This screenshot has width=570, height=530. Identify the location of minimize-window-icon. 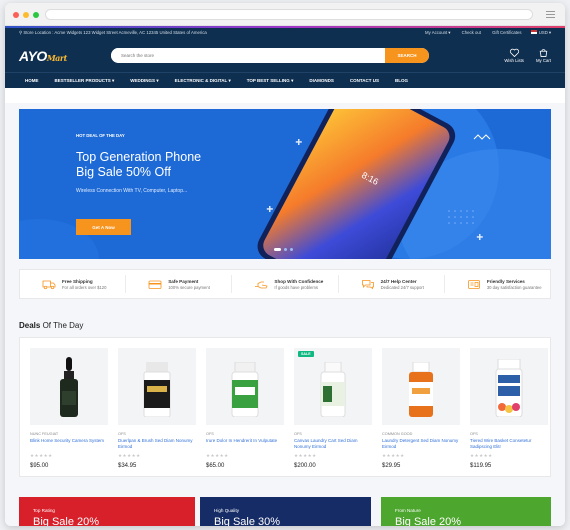
(26, 15).